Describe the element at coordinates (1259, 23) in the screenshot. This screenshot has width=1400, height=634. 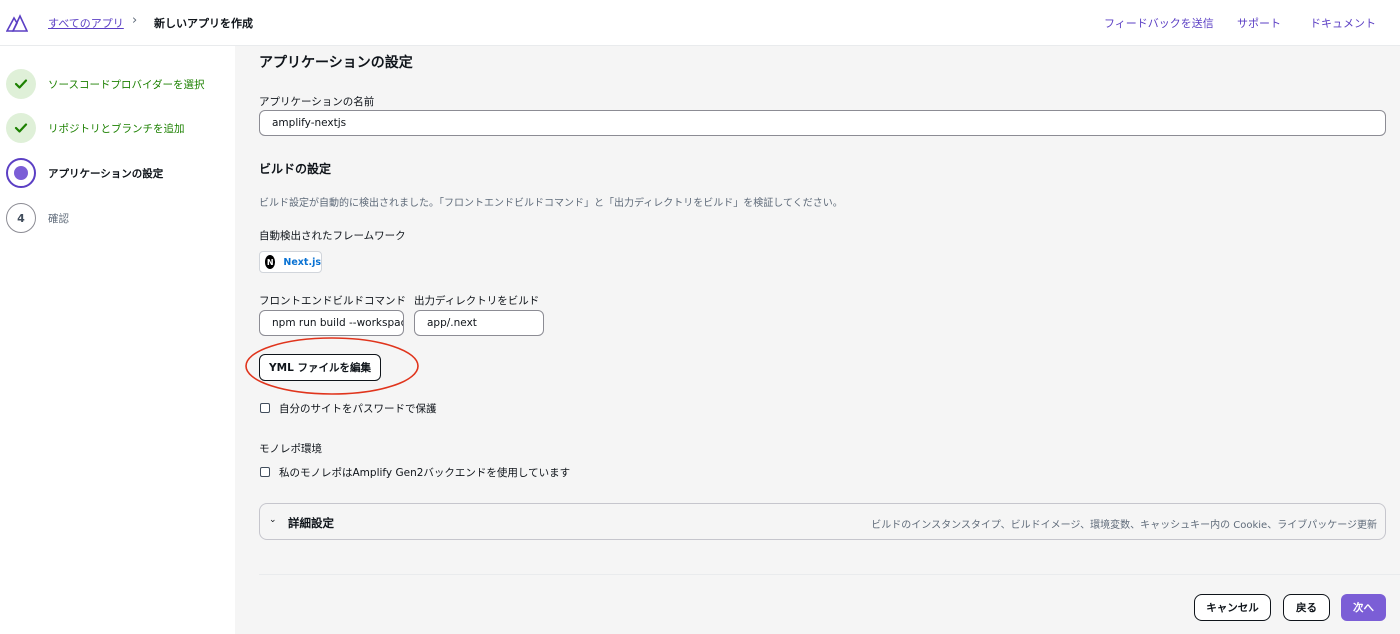
I see `support-link: サポート` at that location.